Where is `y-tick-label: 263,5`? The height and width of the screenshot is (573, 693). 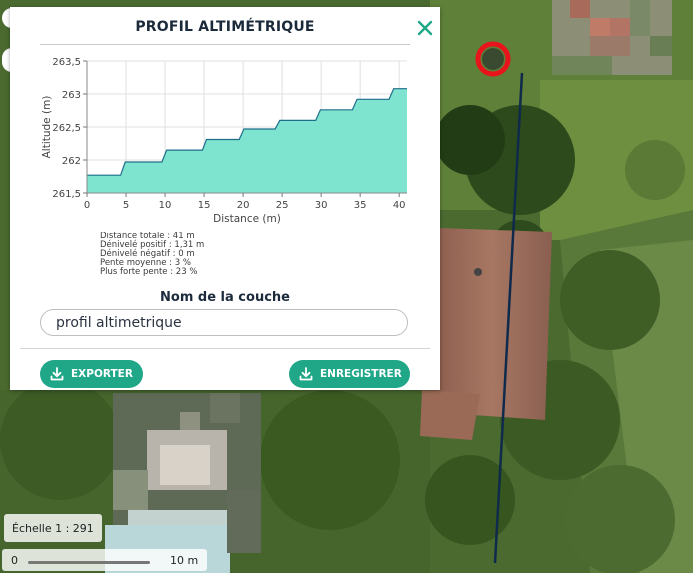
y-tick-label: 263,5 is located at coordinates (66, 62).